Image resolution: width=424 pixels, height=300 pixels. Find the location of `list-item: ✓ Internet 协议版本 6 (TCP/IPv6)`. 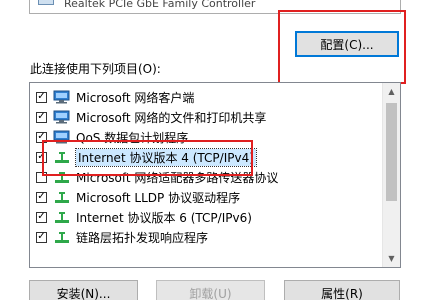

list-item: ✓ Internet 协议版本 6 (TCP/IPv6) is located at coordinates (206, 217).